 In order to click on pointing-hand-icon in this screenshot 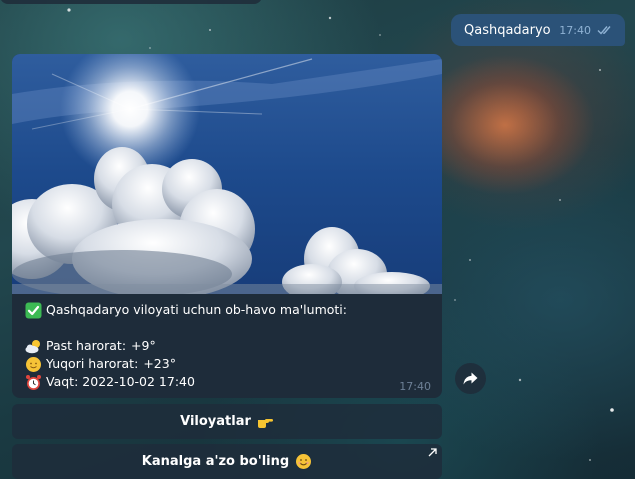, I will do `click(265, 423)`.